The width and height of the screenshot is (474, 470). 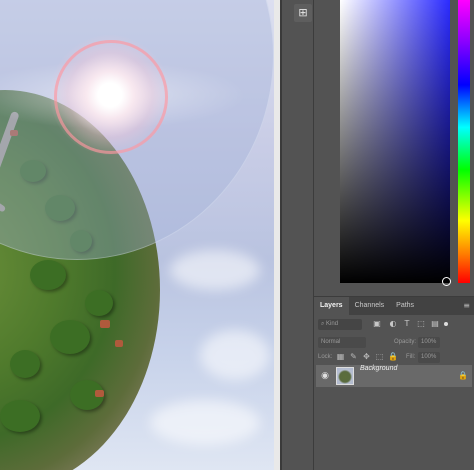 What do you see at coordinates (395, 141) in the screenshot?
I see `color-picker-field` at bounding box center [395, 141].